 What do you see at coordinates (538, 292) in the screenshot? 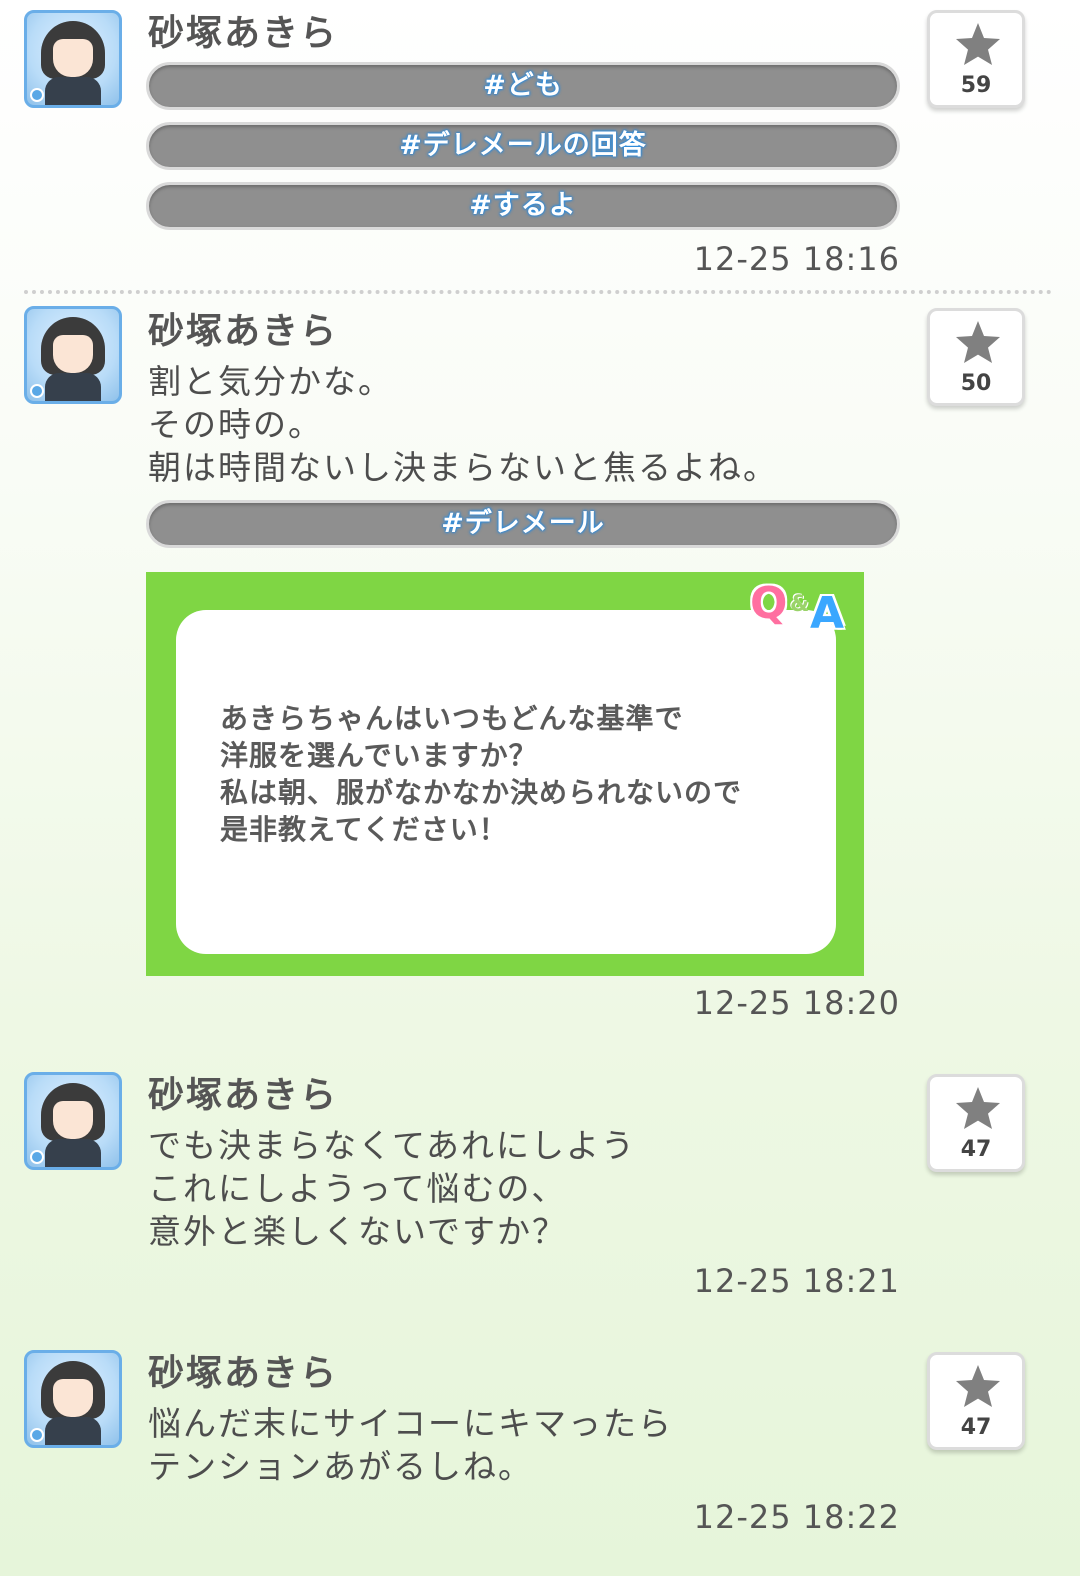
I see `post-divider` at bounding box center [538, 292].